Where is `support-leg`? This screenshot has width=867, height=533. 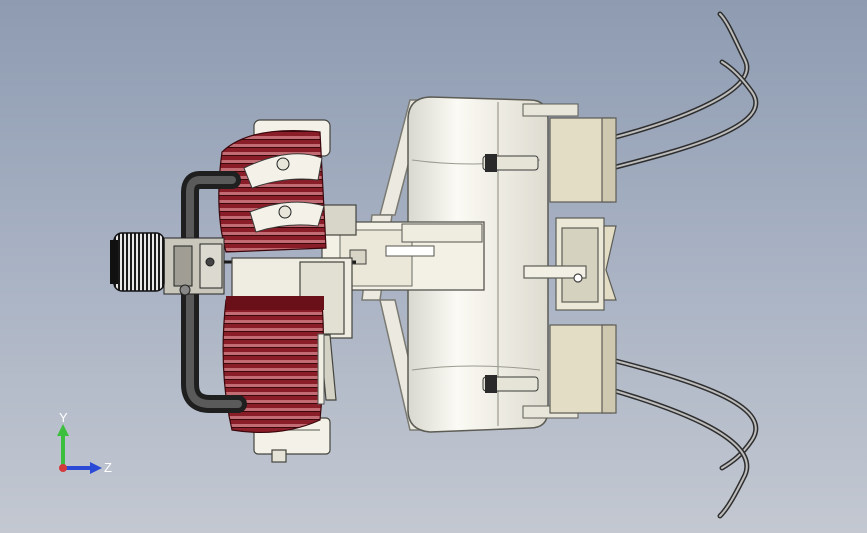 support-leg is located at coordinates (321, 369).